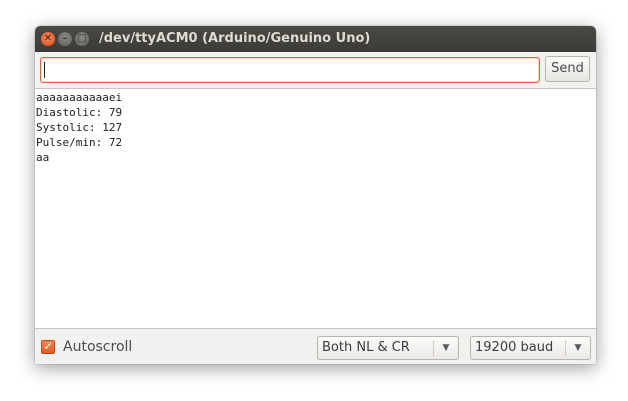  I want to click on console-line: aa, so click(43, 157).